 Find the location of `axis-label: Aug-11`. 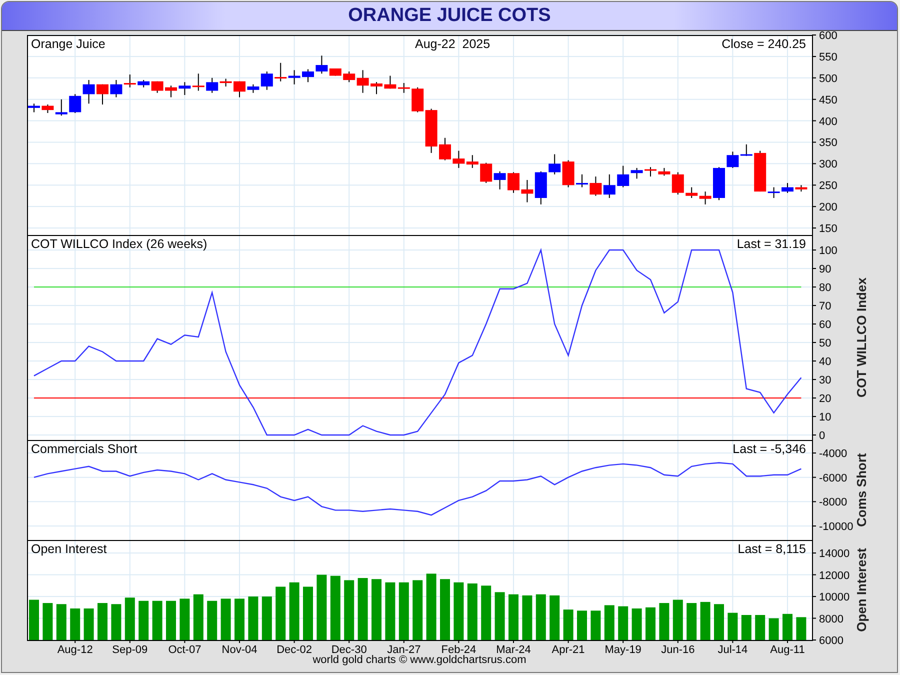

axis-label: Aug-11 is located at coordinates (787, 650).